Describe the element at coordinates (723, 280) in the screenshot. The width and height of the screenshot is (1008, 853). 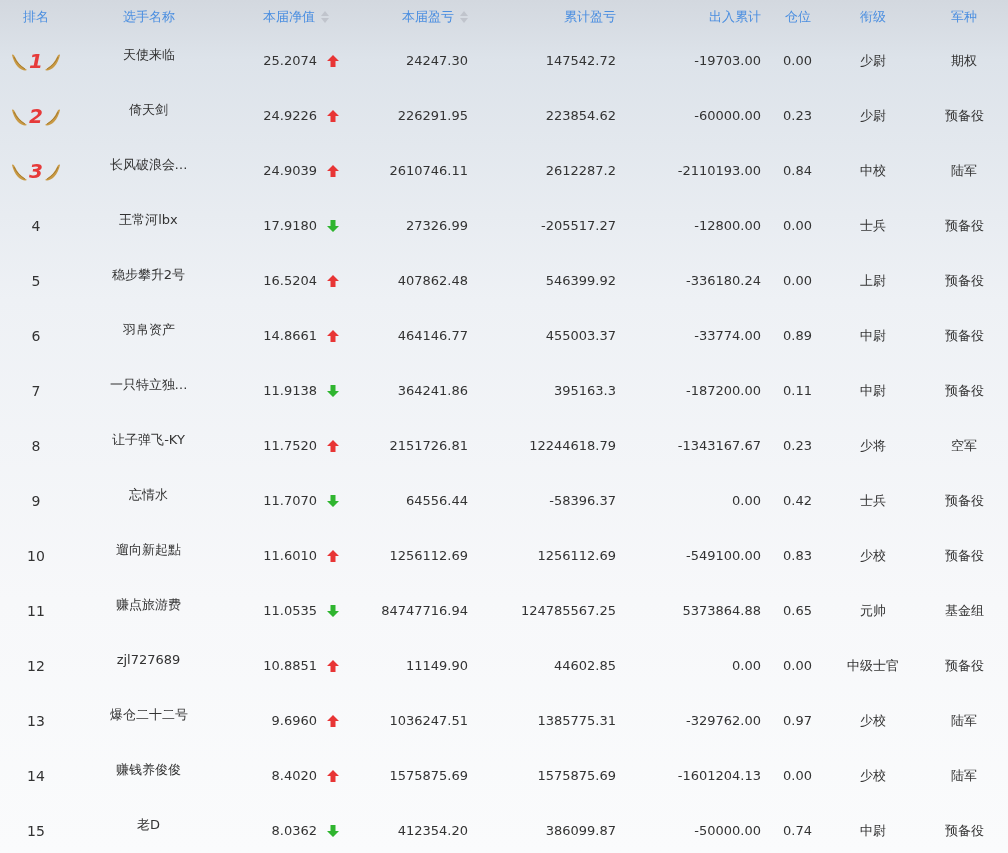
I see `table-cell: -336180.24` at that location.